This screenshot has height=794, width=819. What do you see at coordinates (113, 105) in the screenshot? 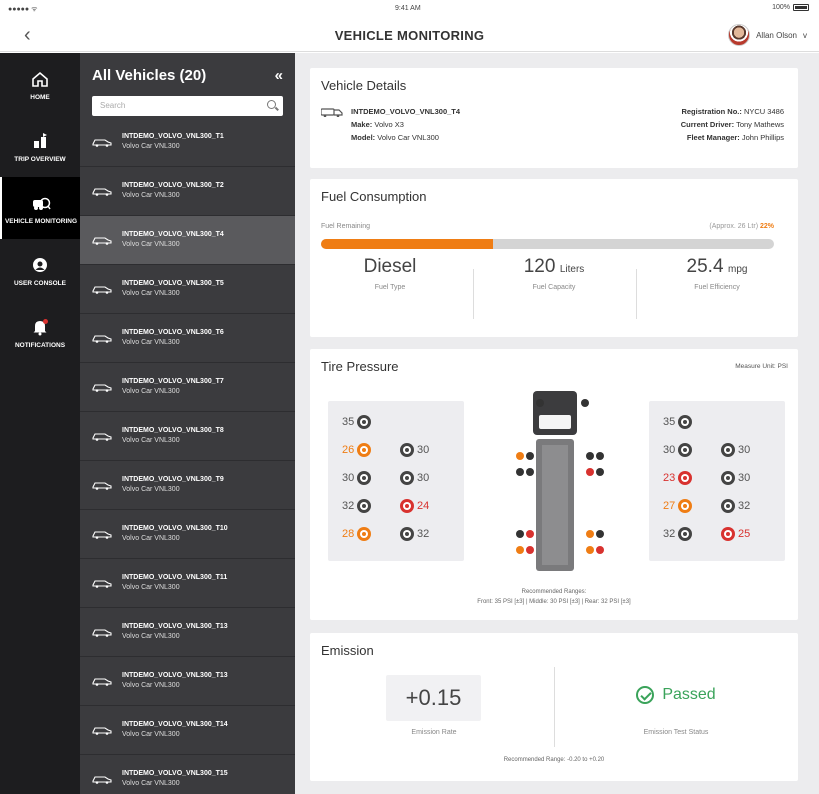
I see `search-placeholder: Search` at bounding box center [113, 105].